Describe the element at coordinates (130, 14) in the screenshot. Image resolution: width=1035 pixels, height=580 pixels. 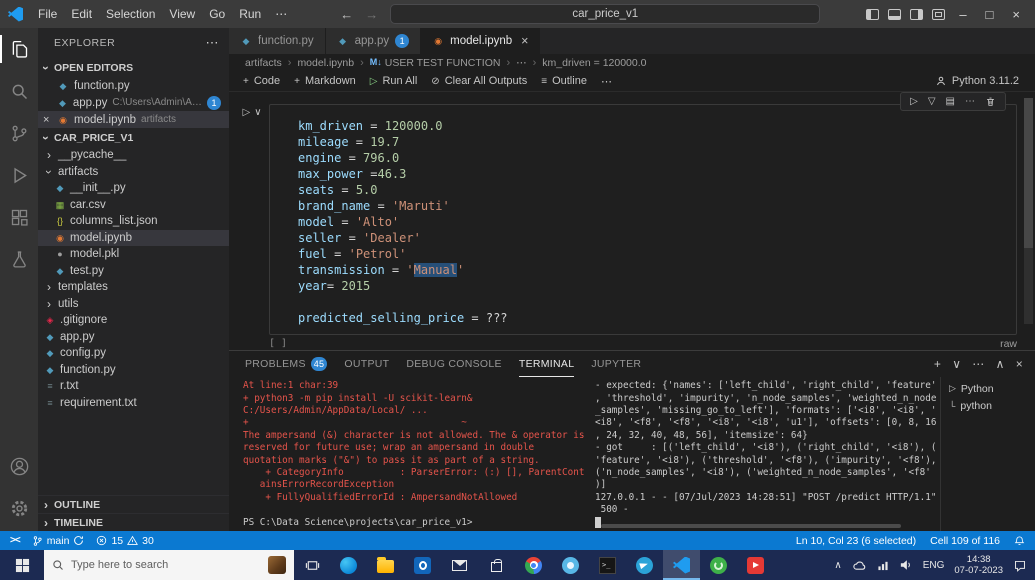
I see `menu-selection: Selection` at that location.